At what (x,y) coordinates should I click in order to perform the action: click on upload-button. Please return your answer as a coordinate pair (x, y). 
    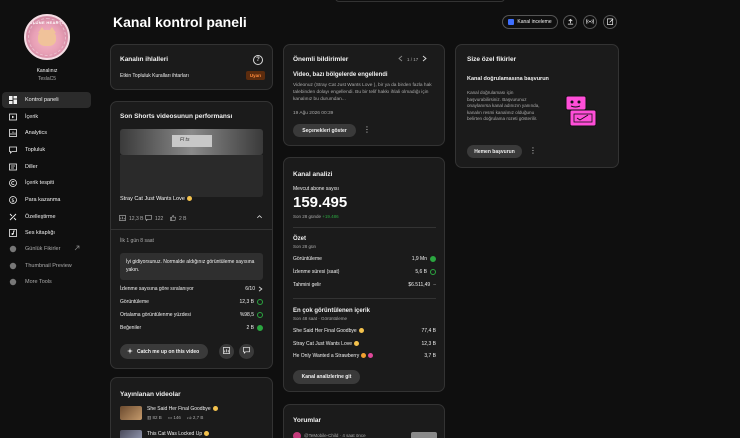
    Looking at the image, I should click on (570, 22).